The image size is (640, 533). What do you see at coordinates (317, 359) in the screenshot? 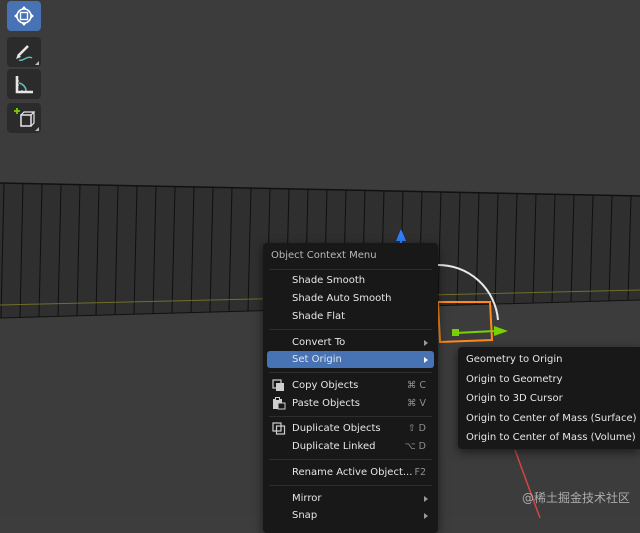
I see `menu-item-label: Set Origin` at bounding box center [317, 359].